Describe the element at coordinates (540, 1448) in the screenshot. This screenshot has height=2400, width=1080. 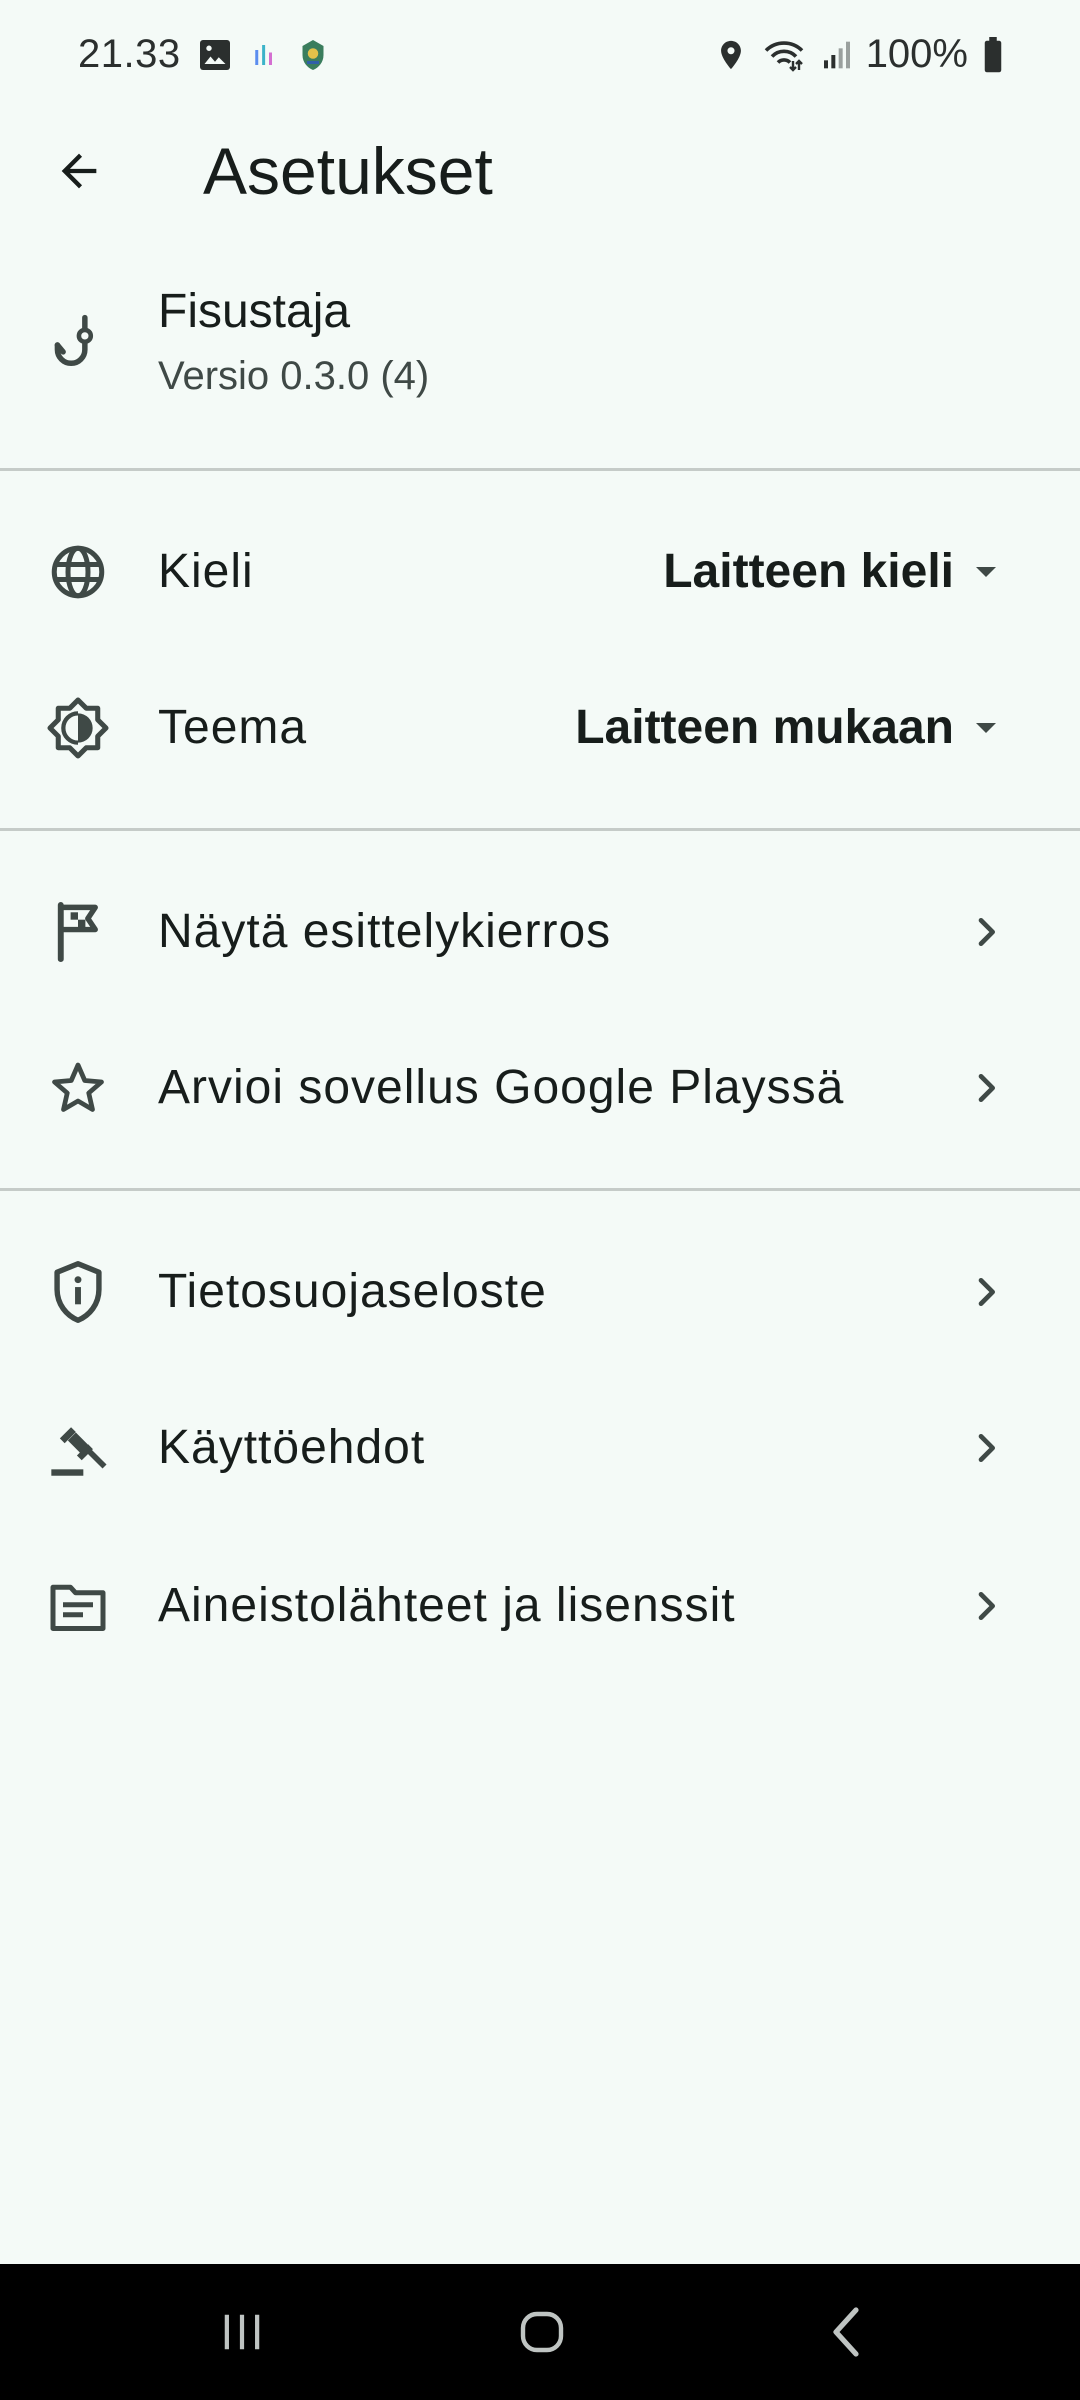
I see `terms-of-use-row: Käyttöehdot` at that location.